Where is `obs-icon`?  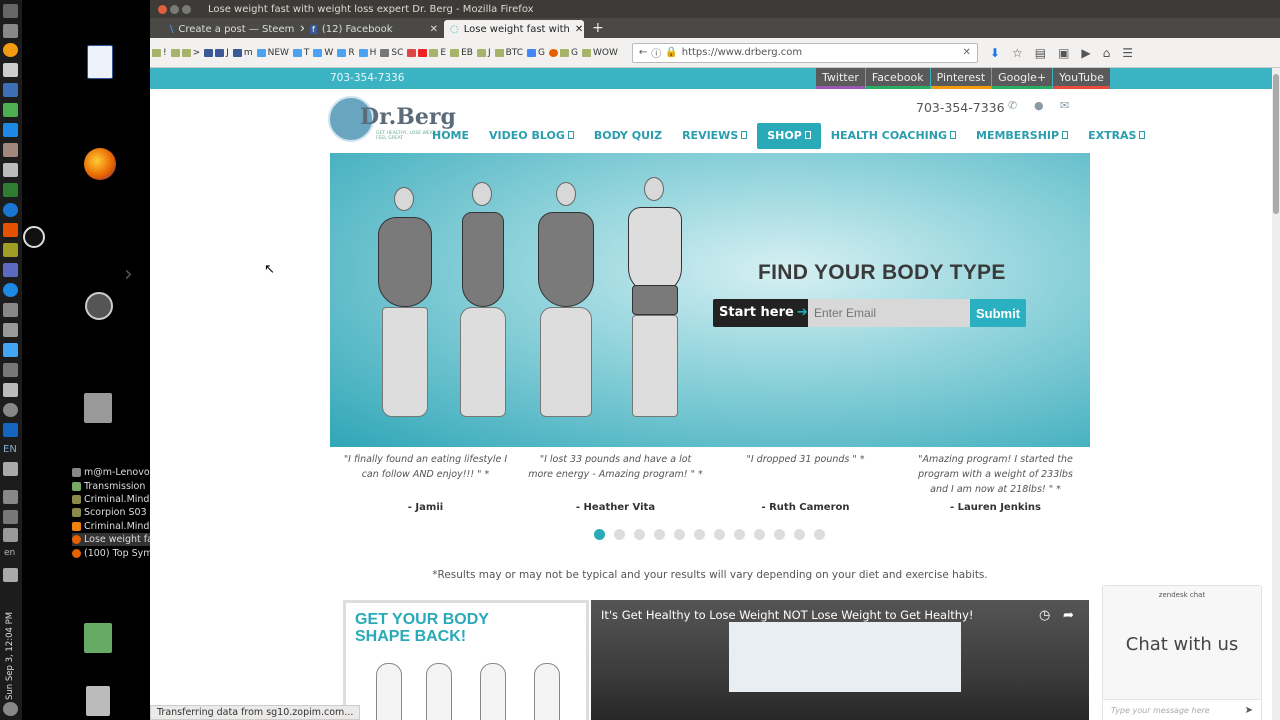
obs-icon is located at coordinates (34, 237).